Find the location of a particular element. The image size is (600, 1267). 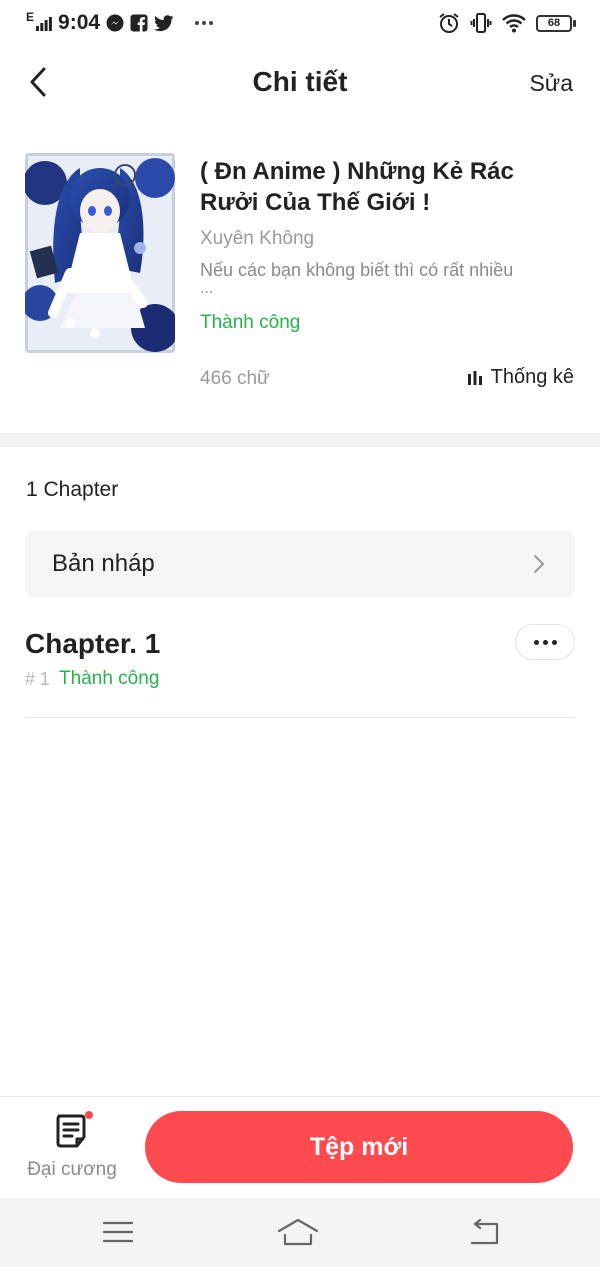

battery-icon: 68 is located at coordinates (556, 23).